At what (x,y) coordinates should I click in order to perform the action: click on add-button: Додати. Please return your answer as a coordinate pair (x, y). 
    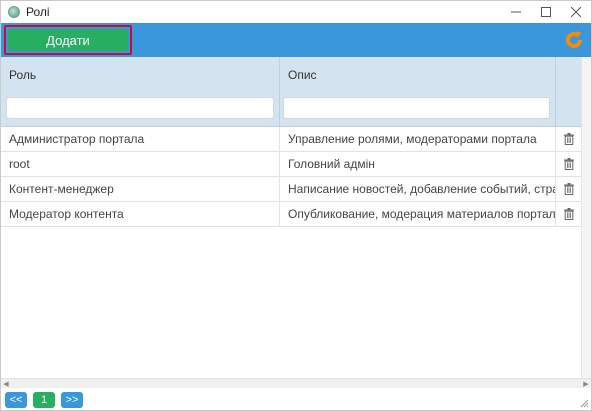
    Looking at the image, I should click on (68, 40).